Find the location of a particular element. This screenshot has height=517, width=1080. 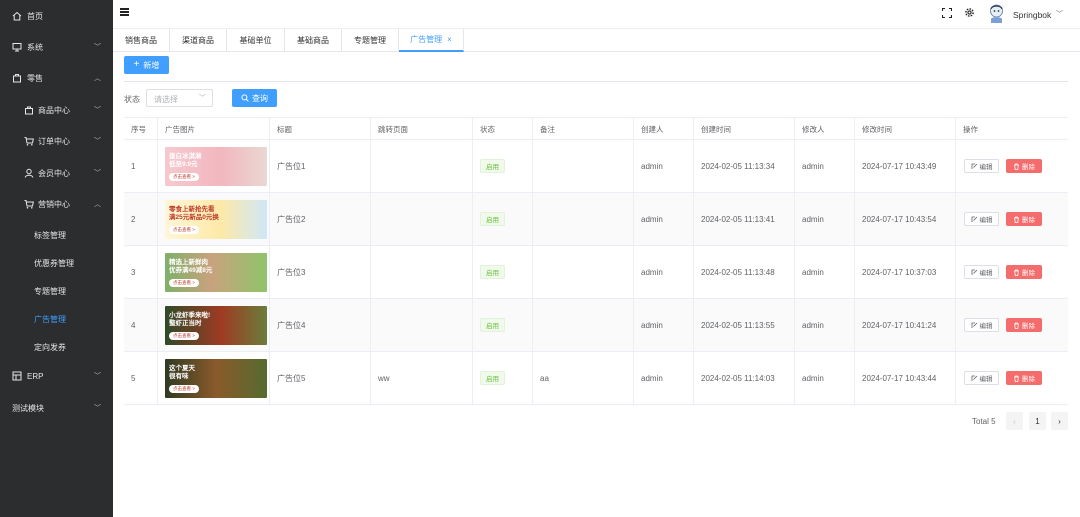

tab-label: 基础商品 is located at coordinates (313, 40).